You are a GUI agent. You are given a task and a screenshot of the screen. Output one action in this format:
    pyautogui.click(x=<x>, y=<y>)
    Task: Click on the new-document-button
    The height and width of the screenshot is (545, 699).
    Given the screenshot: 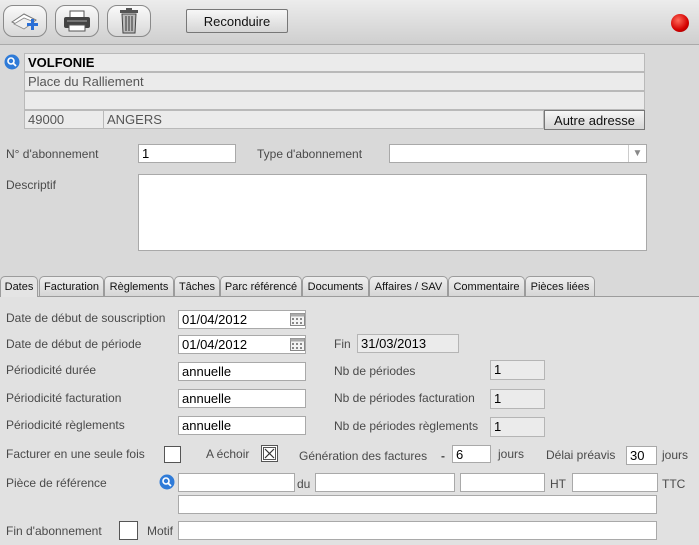 What is the action you would take?
    pyautogui.click(x=25, y=21)
    